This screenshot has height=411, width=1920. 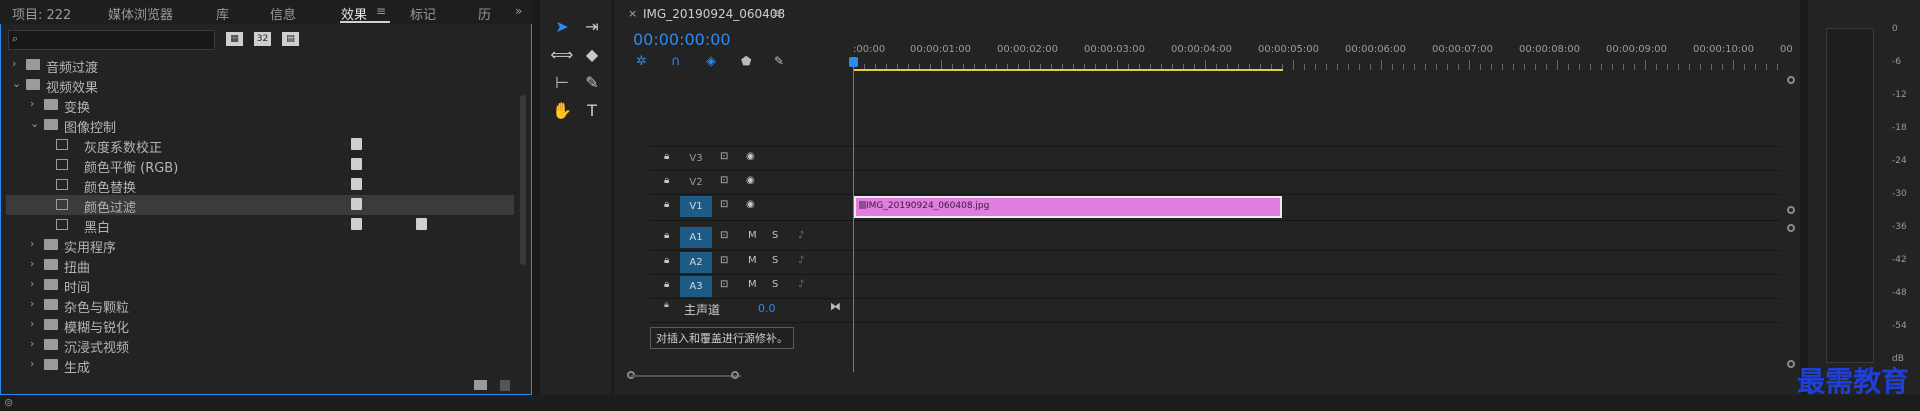 I want to click on ripple-edit-icon: ⟺, so click(x=562, y=55).